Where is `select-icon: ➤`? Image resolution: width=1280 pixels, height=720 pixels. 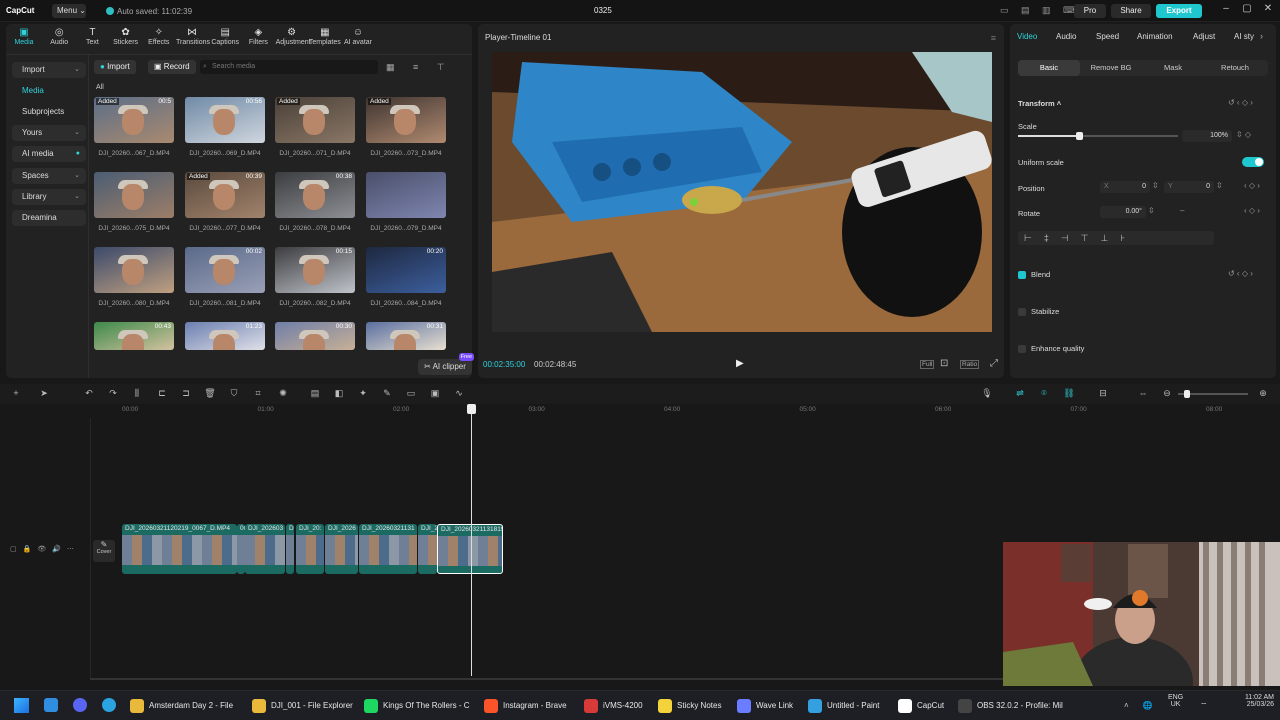 select-icon: ➤ is located at coordinates (44, 393).